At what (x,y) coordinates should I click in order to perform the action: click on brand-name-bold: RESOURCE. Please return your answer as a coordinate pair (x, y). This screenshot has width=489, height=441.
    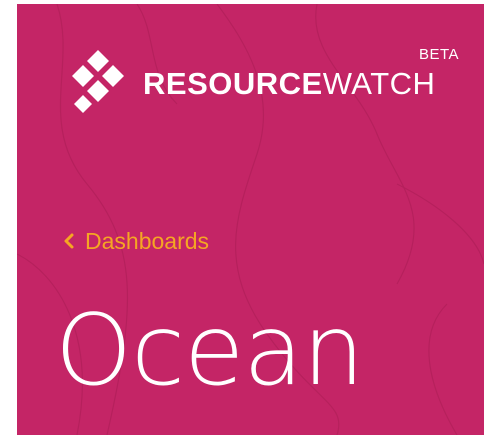
    Looking at the image, I should click on (233, 83).